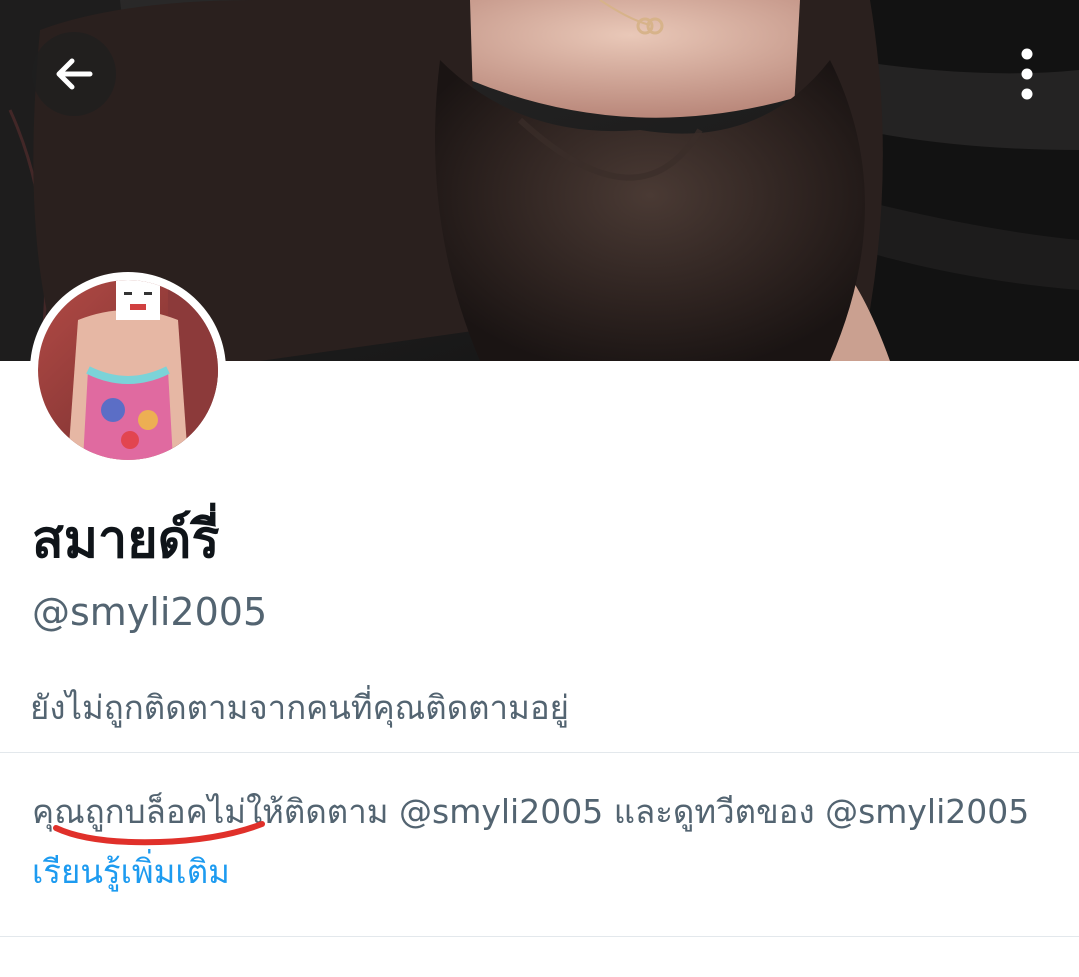 The height and width of the screenshot is (977, 1079). Describe the element at coordinates (126, 540) in the screenshot. I see `display-name: สมายด์รี่` at that location.